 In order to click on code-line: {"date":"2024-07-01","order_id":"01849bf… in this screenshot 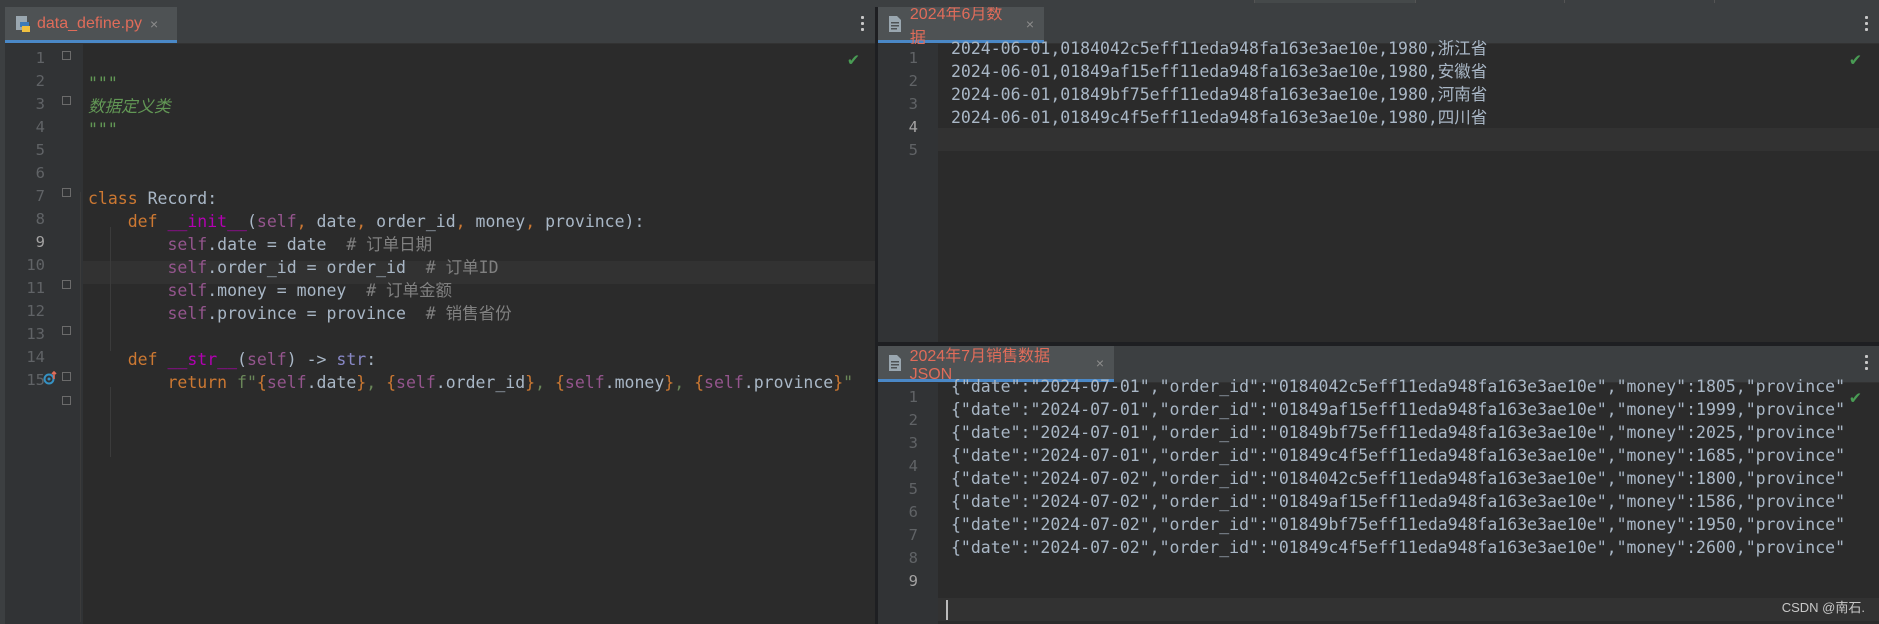, I will do `click(1398, 432)`.